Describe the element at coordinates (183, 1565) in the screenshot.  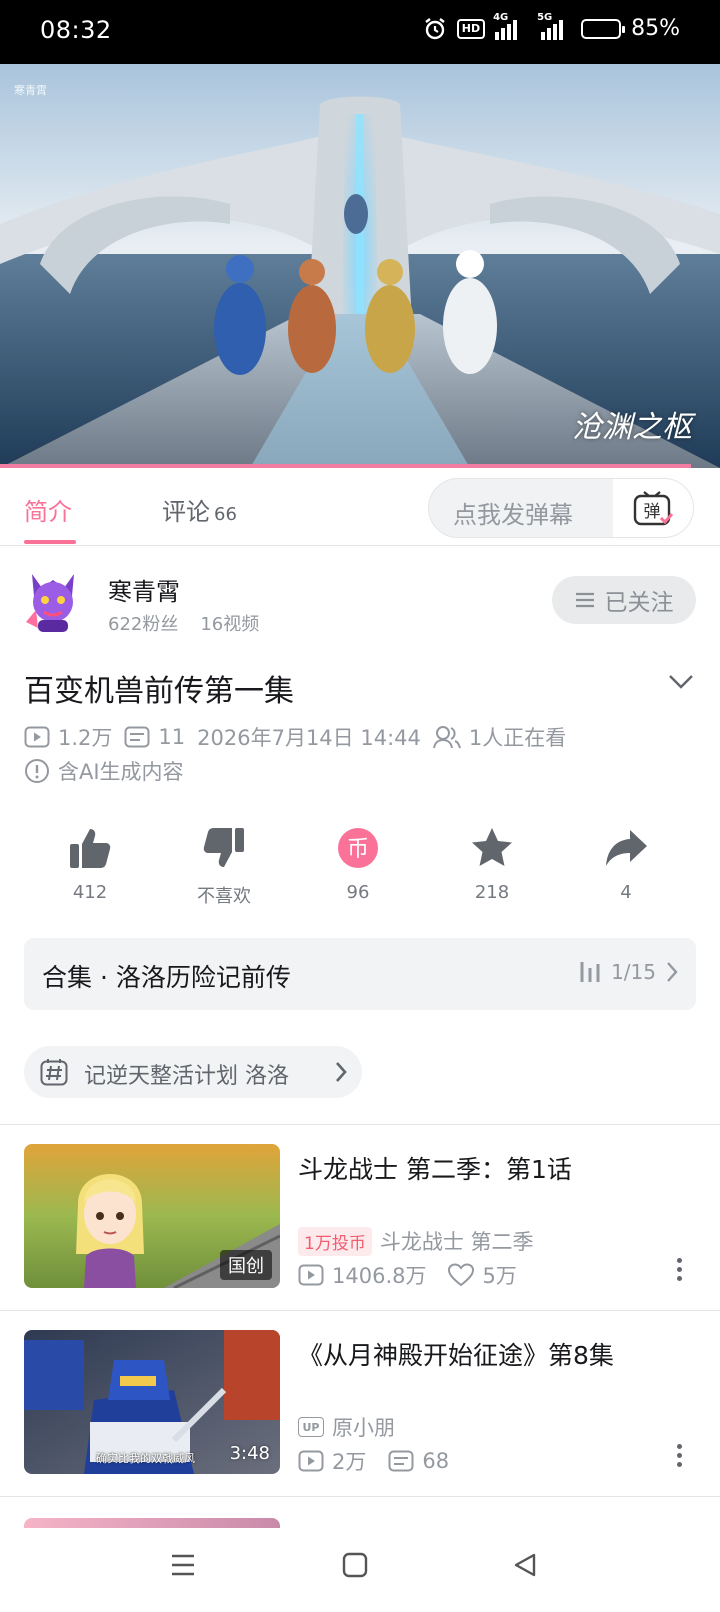
I see `menu-icon` at that location.